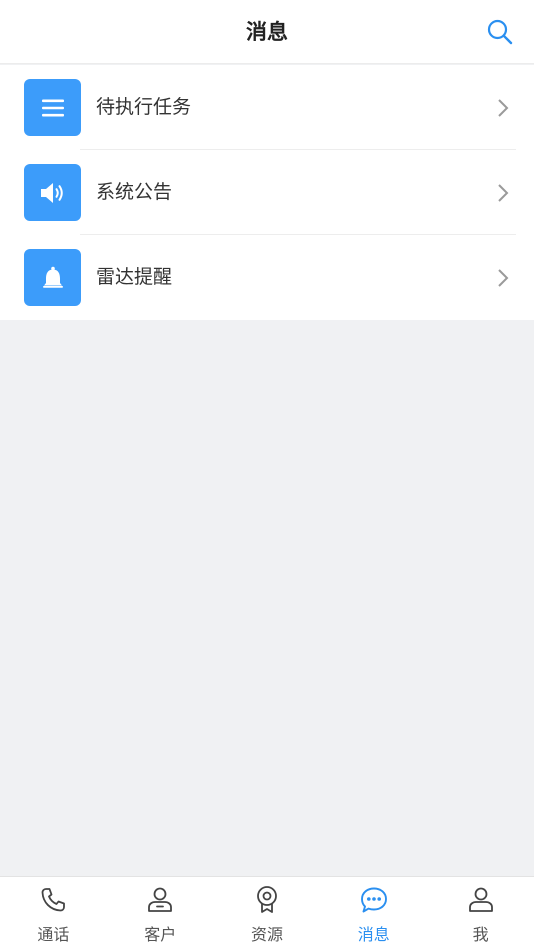 This screenshot has height=950, width=534. I want to click on list-item-system-announcements: 系统公告, so click(267, 192).